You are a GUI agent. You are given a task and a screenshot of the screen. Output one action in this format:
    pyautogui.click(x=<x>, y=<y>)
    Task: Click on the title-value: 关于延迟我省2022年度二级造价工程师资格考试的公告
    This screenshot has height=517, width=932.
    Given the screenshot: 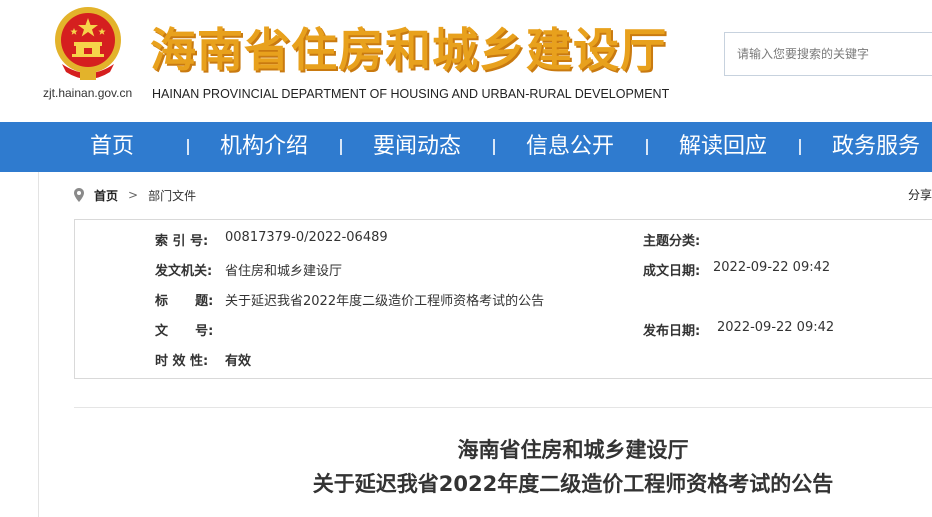 What is the action you would take?
    pyautogui.click(x=385, y=301)
    